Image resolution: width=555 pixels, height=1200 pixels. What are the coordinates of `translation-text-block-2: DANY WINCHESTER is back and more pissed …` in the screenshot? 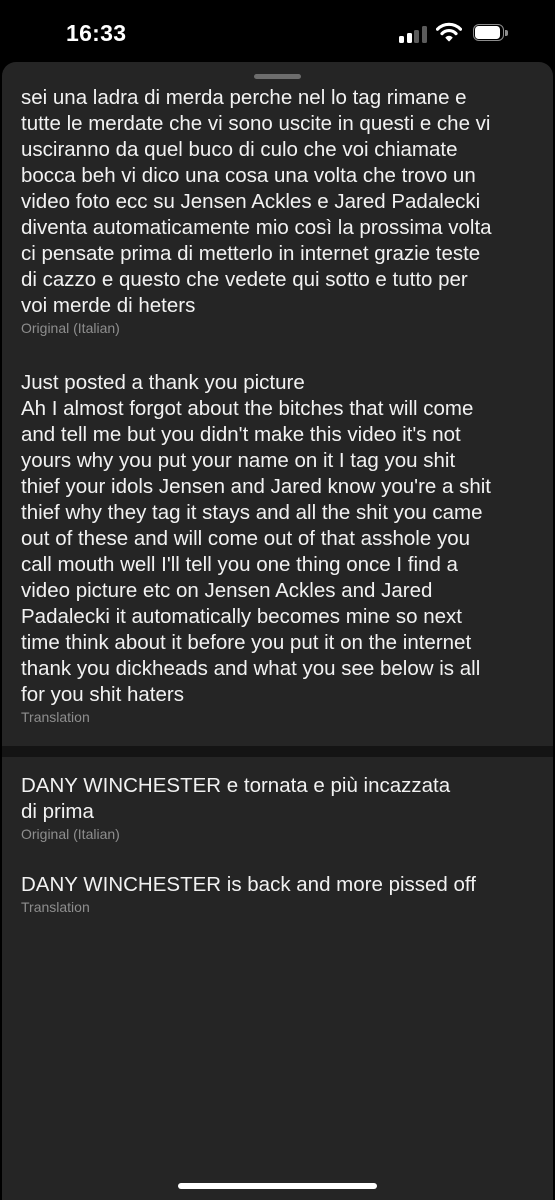 It's located at (276, 894).